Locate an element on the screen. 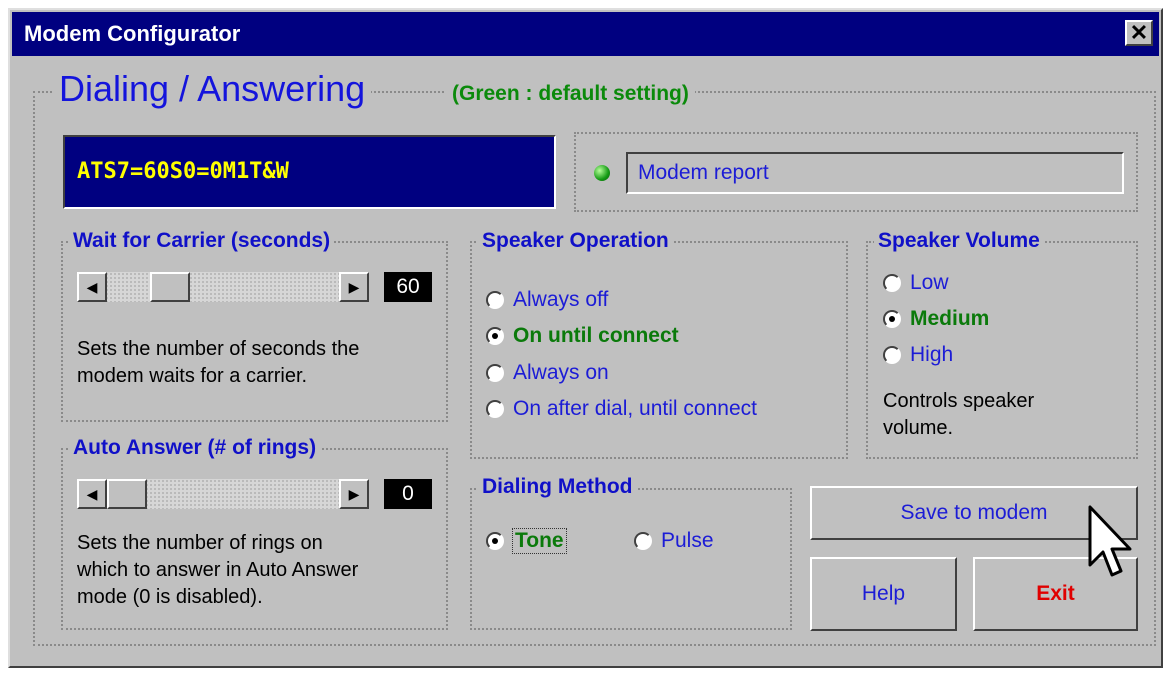 The width and height of the screenshot is (1169, 676). auto-answer-slider: ◀ ▶ is located at coordinates (223, 494).